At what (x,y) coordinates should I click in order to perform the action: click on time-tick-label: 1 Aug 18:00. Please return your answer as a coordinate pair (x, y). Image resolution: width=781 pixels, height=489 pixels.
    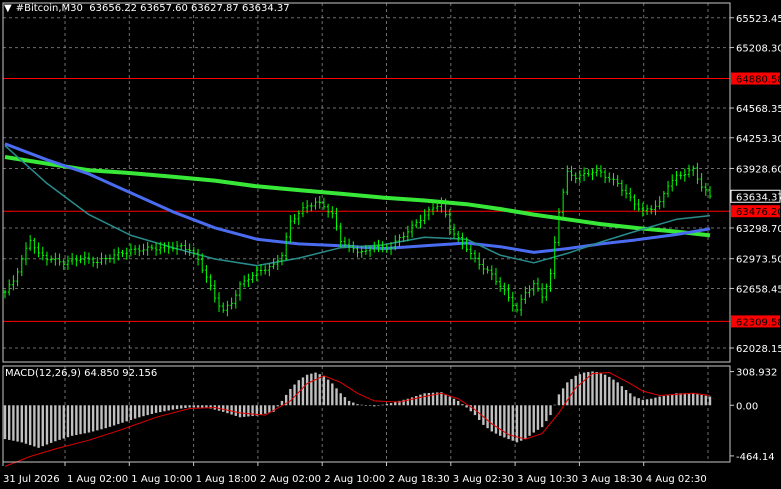
    Looking at the image, I should click on (226, 479).